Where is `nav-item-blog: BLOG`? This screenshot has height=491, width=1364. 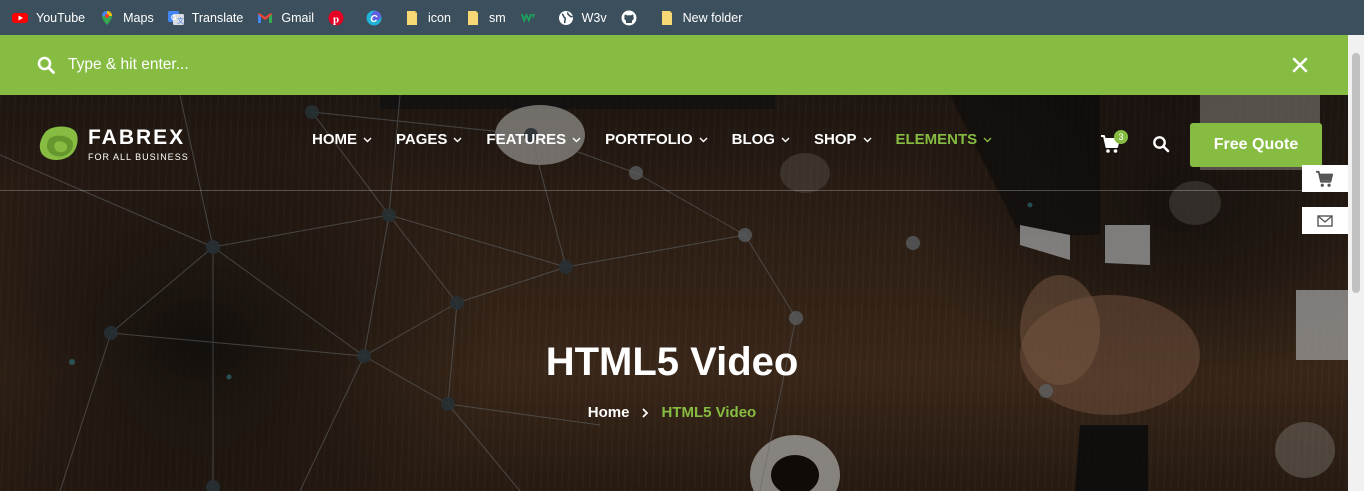
nav-item-blog: BLOG is located at coordinates (761, 139).